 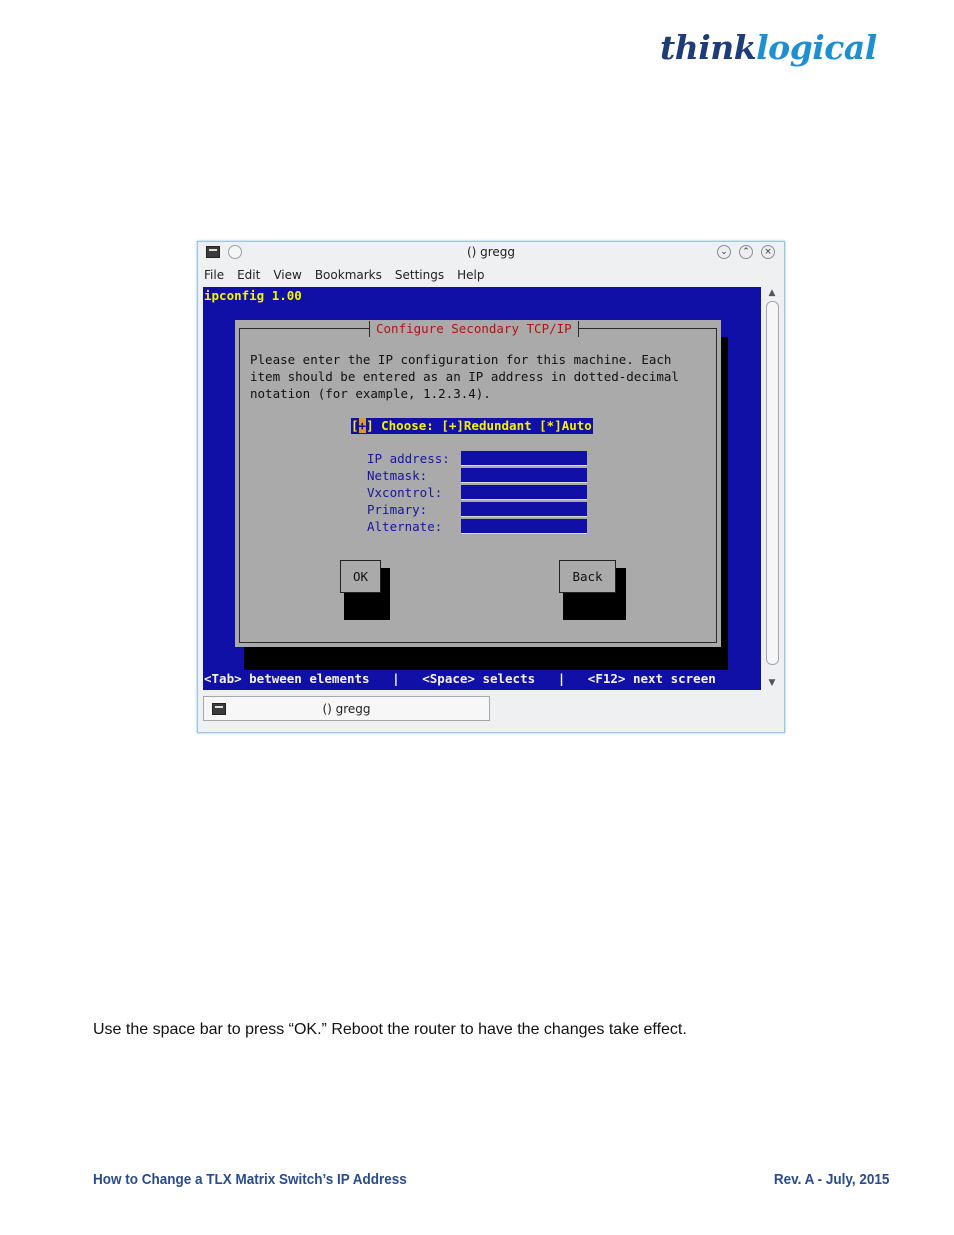 I want to click on scrollbar: ▲ ▼, so click(x=772, y=488).